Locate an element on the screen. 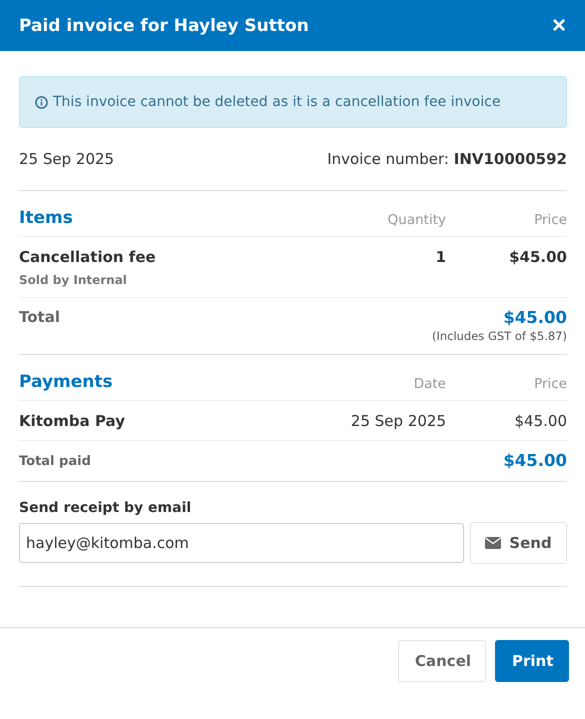 Image resolution: width=585 pixels, height=719 pixels. payment-method: Kitomba Pay is located at coordinates (72, 421).